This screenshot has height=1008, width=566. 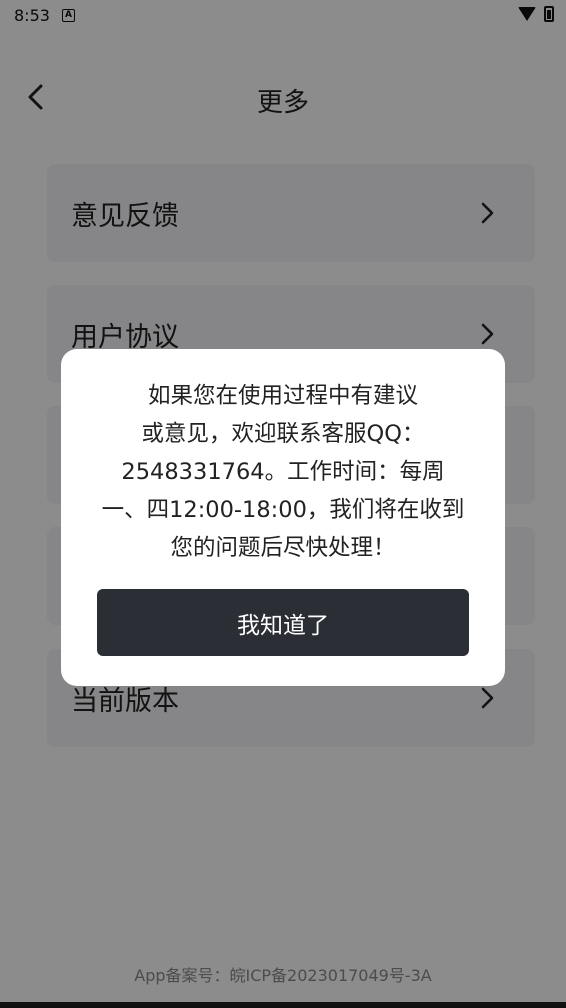 What do you see at coordinates (283, 510) in the screenshot?
I see `dialog-message-line: 一、四12:00-18:00，我们将在收到` at bounding box center [283, 510].